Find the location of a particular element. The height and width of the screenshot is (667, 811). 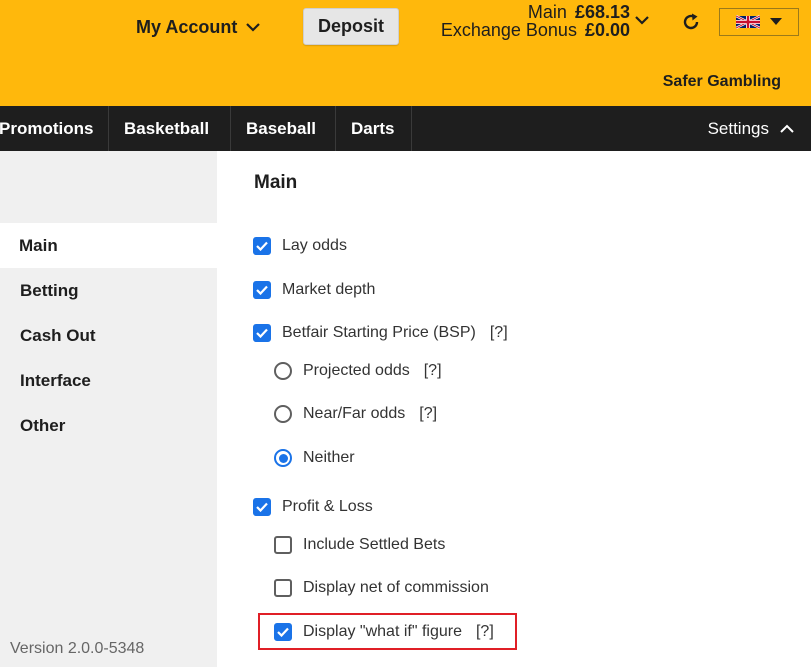

sidebar-item-interface: Interface is located at coordinates (108, 380).